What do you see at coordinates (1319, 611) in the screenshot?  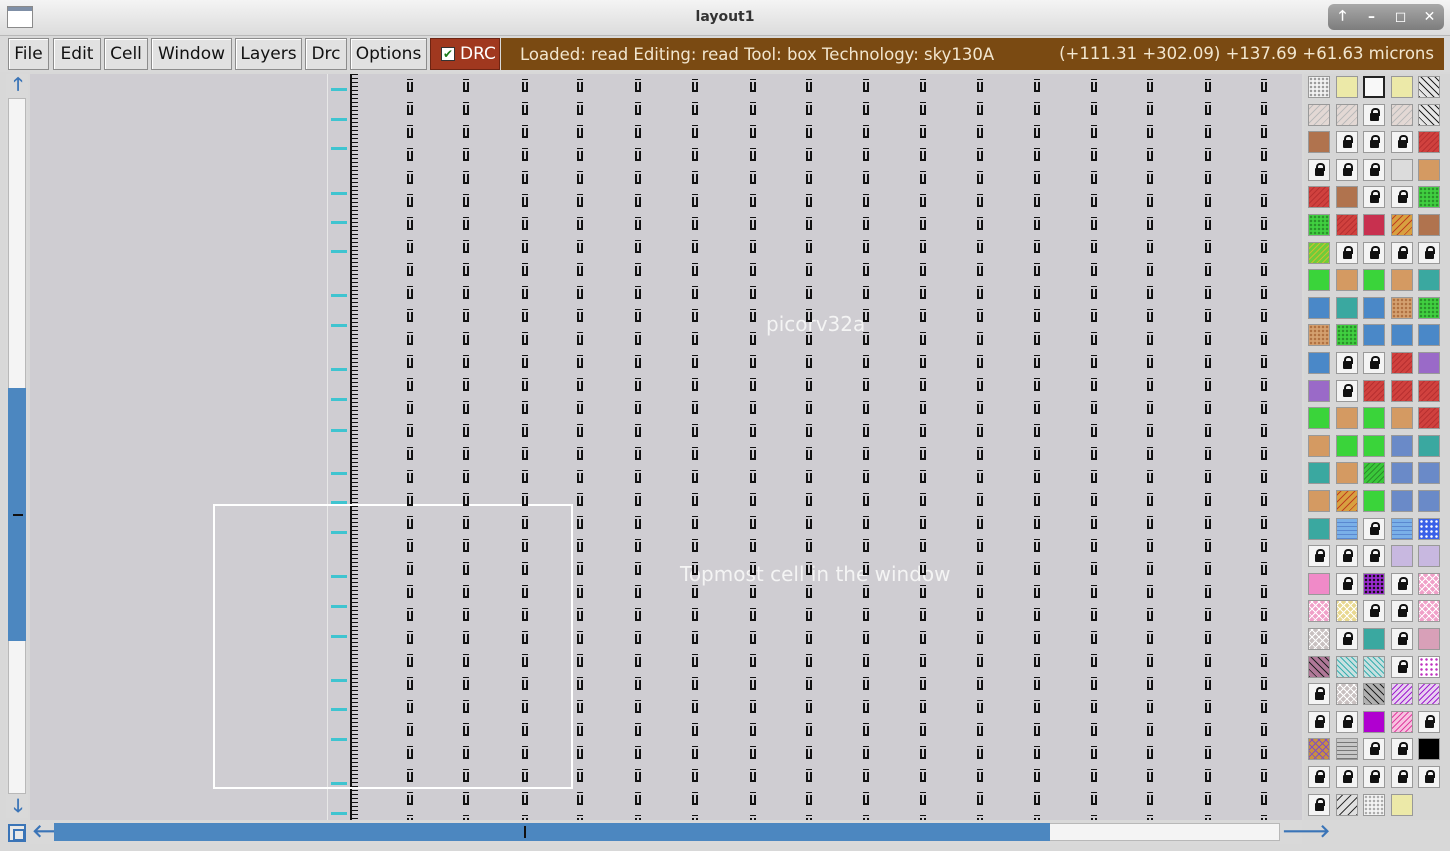 I see `layer-swatch-pink-cross` at bounding box center [1319, 611].